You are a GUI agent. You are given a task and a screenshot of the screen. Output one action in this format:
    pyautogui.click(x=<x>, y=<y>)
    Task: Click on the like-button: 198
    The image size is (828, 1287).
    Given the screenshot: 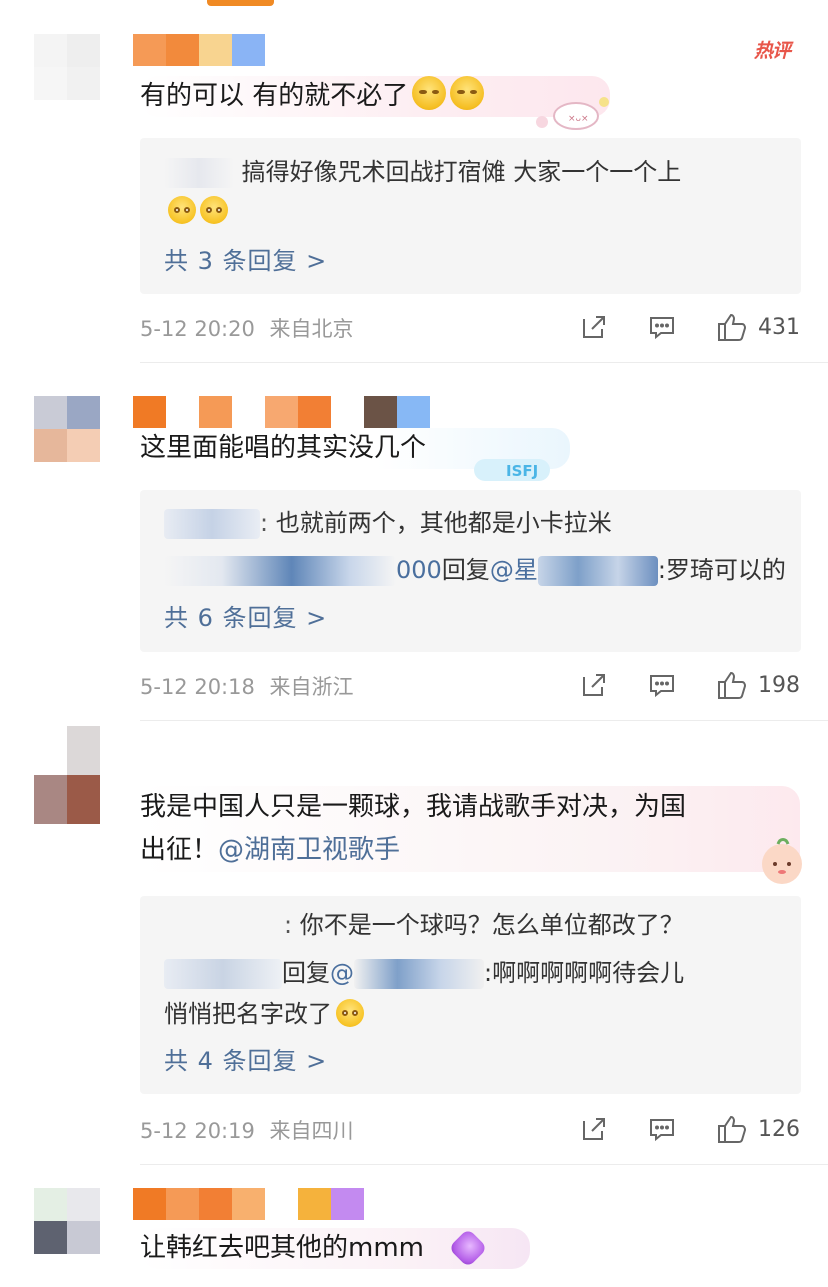 What is the action you would take?
    pyautogui.click(x=758, y=685)
    